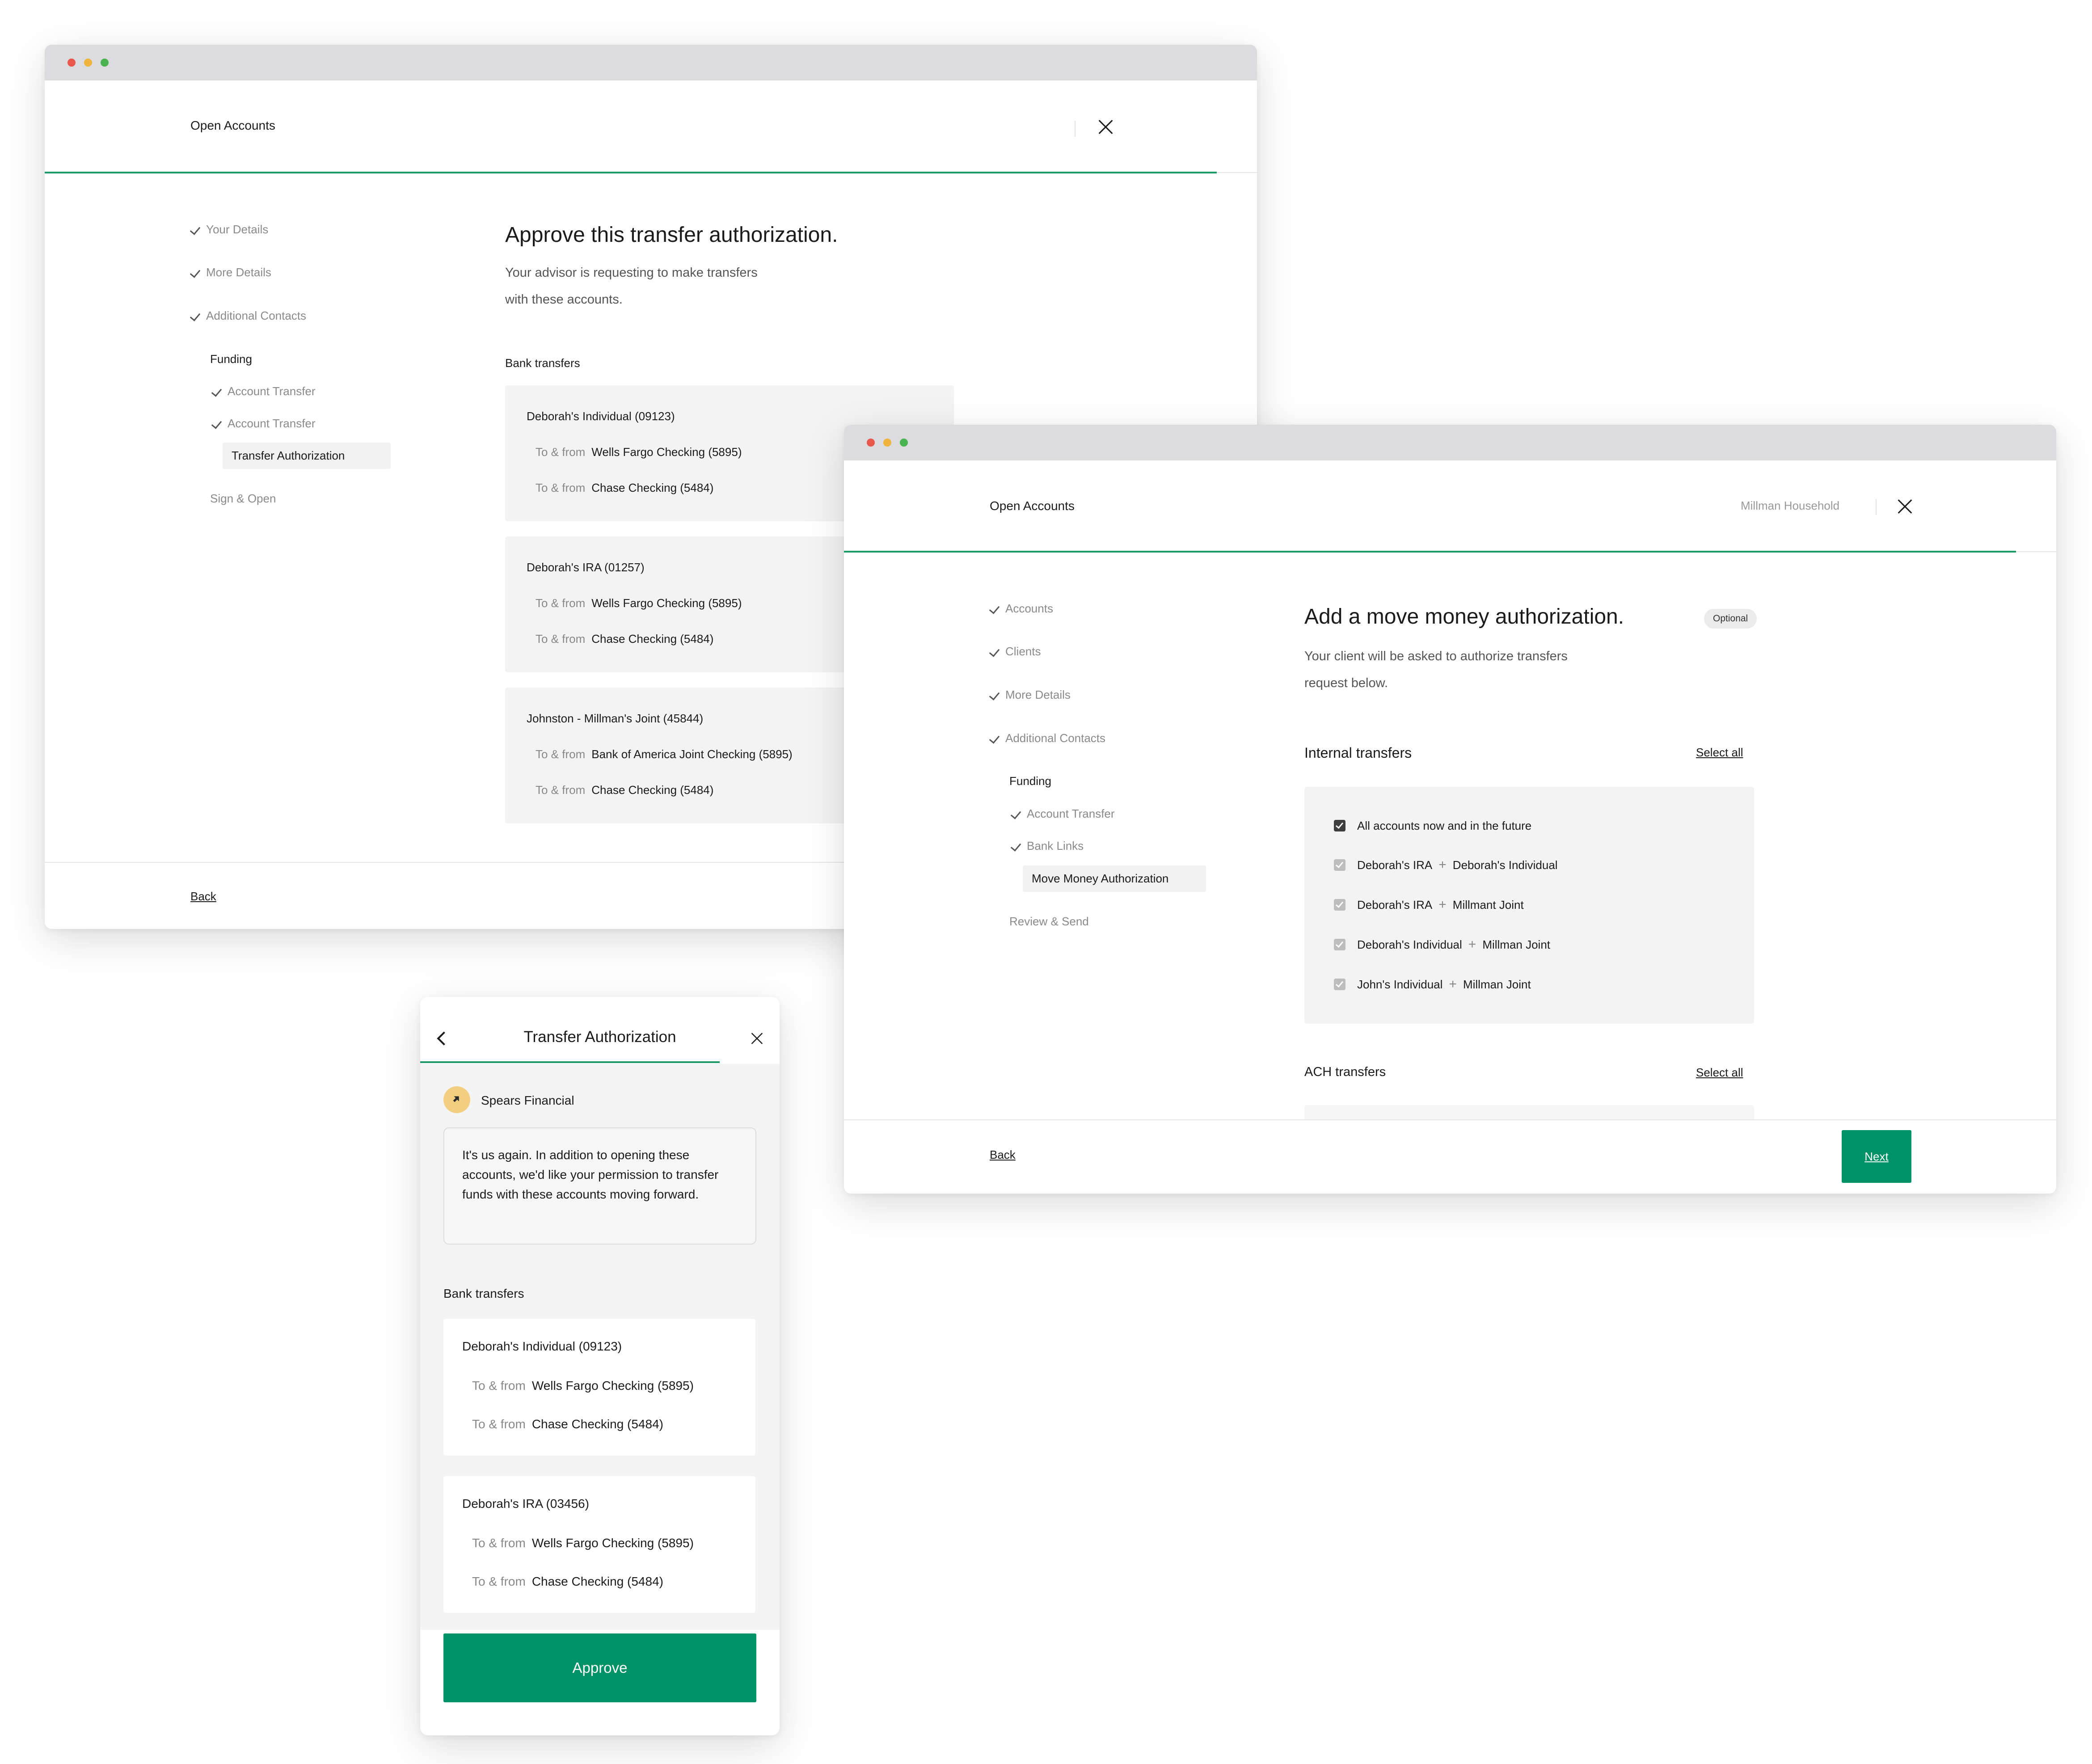 Image resolution: width=2092 pixels, height=1764 pixels. Describe the element at coordinates (1454, 944) in the screenshot. I see `pair-row: Deborah's Individual + Millman Joint` at that location.